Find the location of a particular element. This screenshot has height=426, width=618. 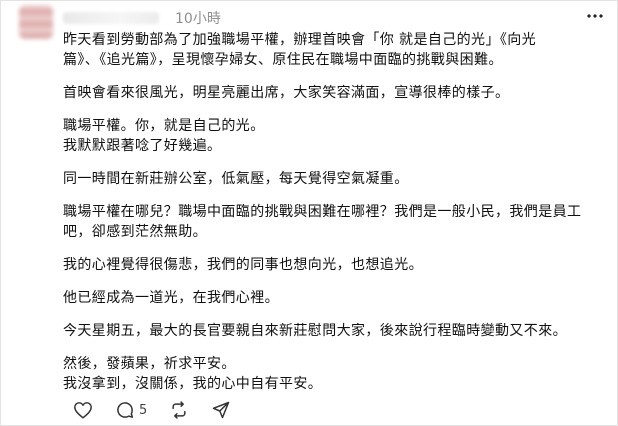

paragraph: 我的心裡覺得很傷悲，我們的同事也想向光，也想追光。 is located at coordinates (337, 265).